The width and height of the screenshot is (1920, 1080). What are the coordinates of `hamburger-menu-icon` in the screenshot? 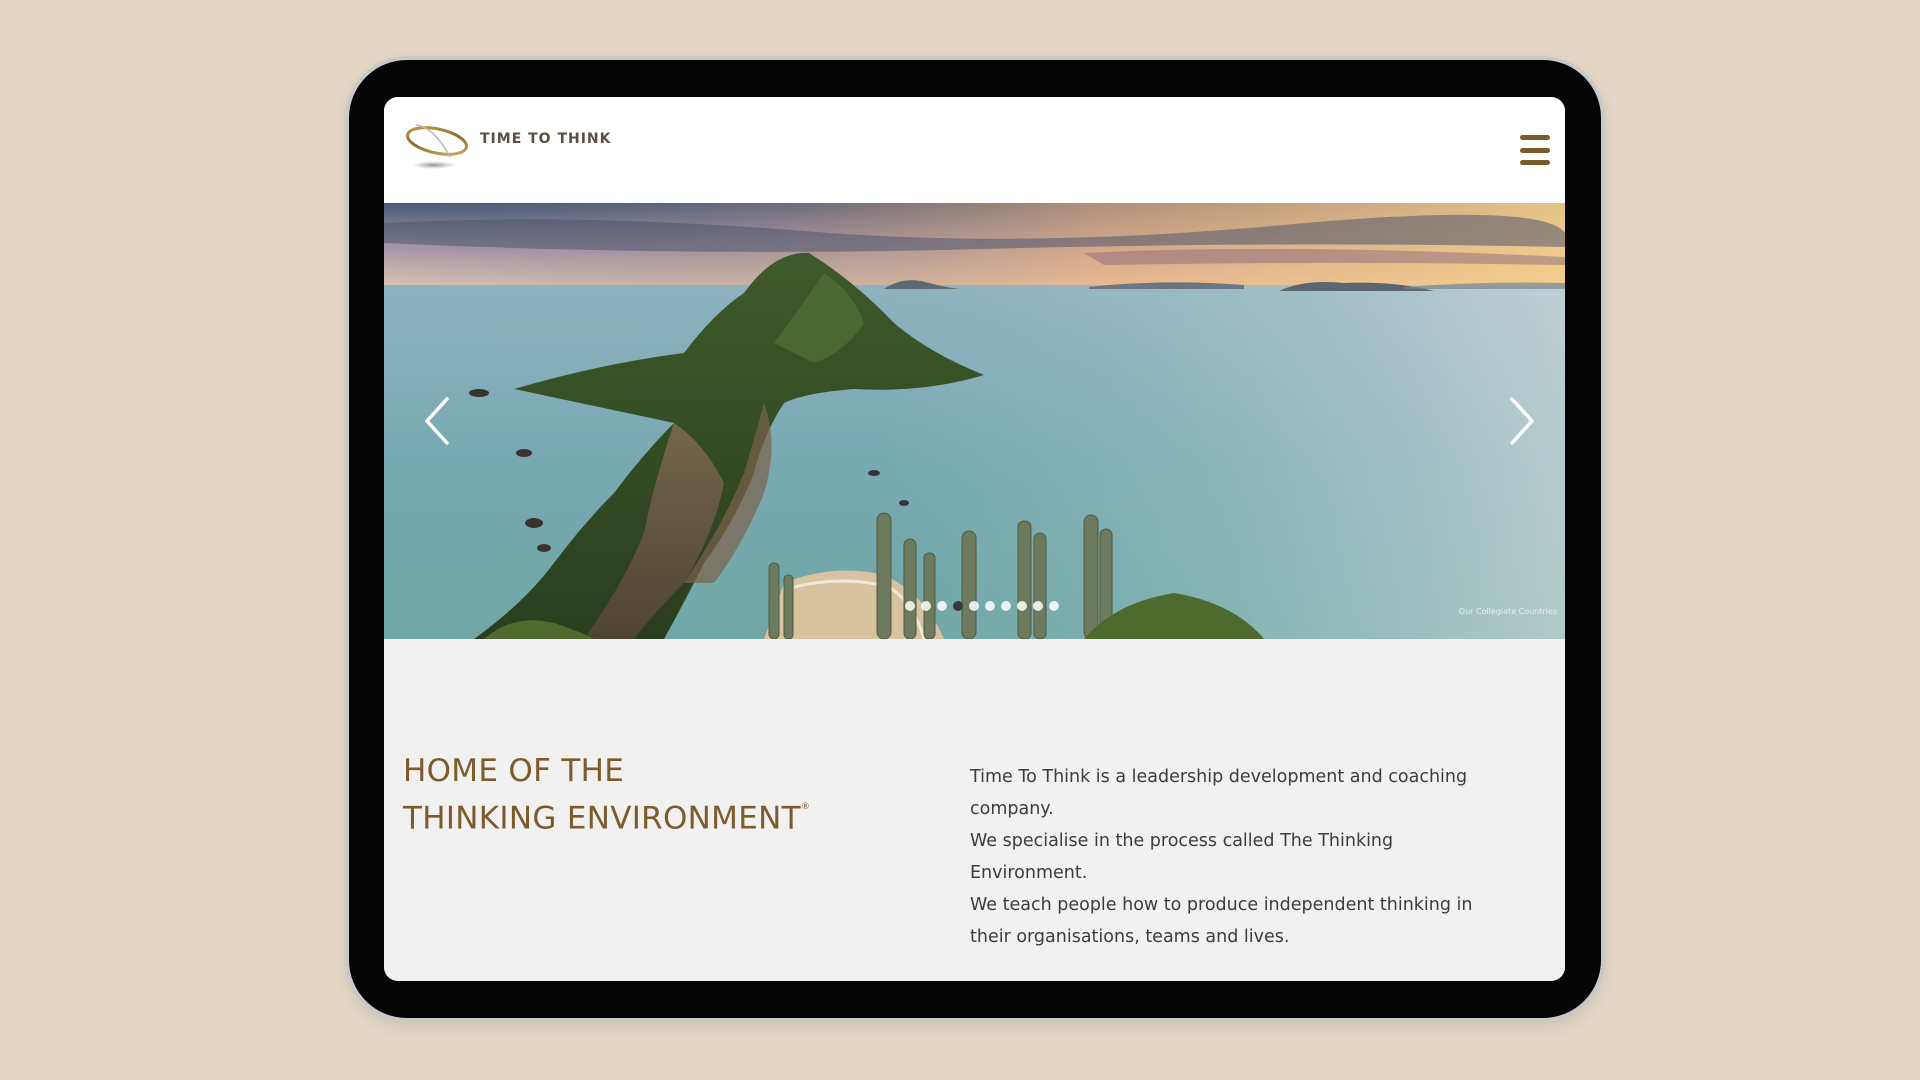 It's located at (1535, 150).